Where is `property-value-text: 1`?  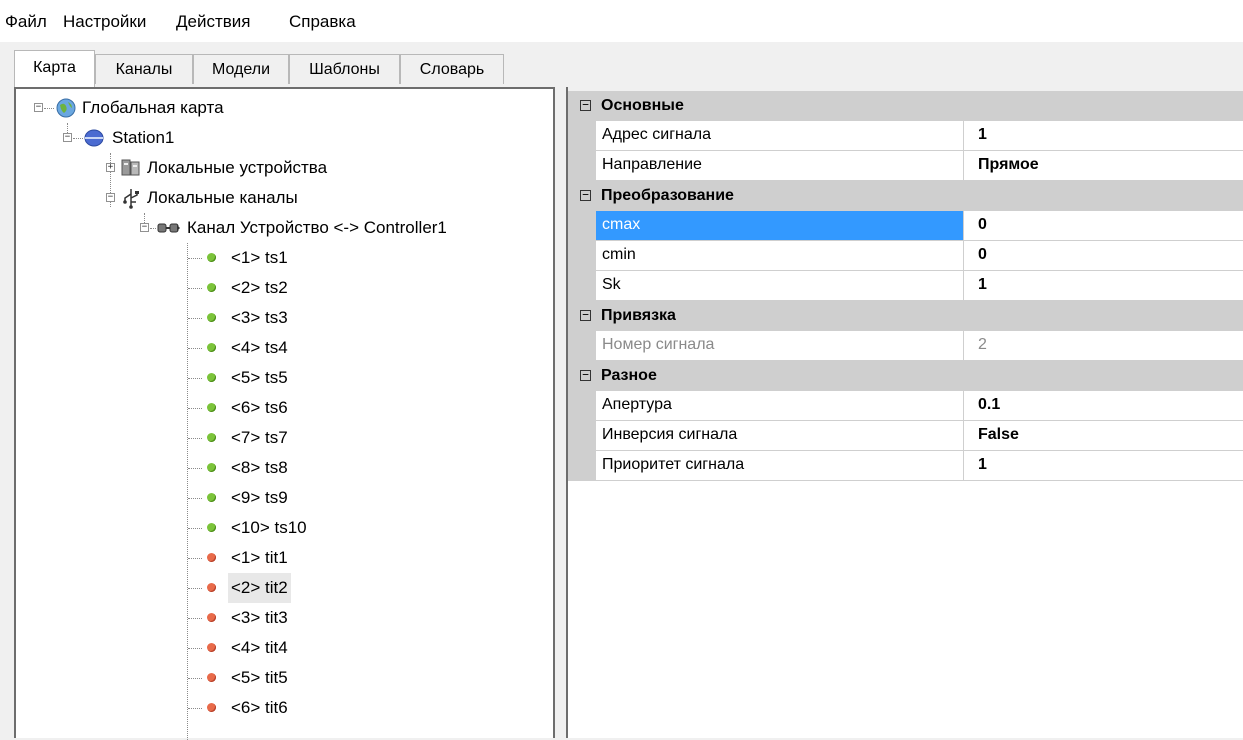 property-value-text: 1 is located at coordinates (982, 134).